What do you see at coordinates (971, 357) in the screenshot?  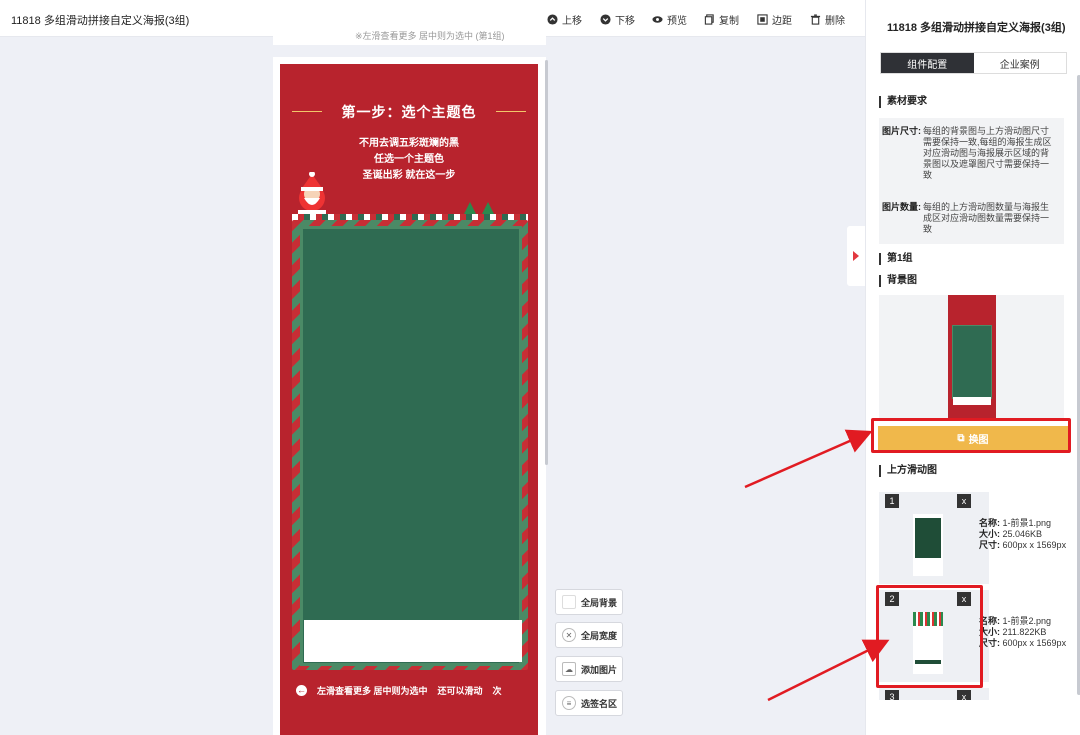 I see `background-image-preview` at bounding box center [971, 357].